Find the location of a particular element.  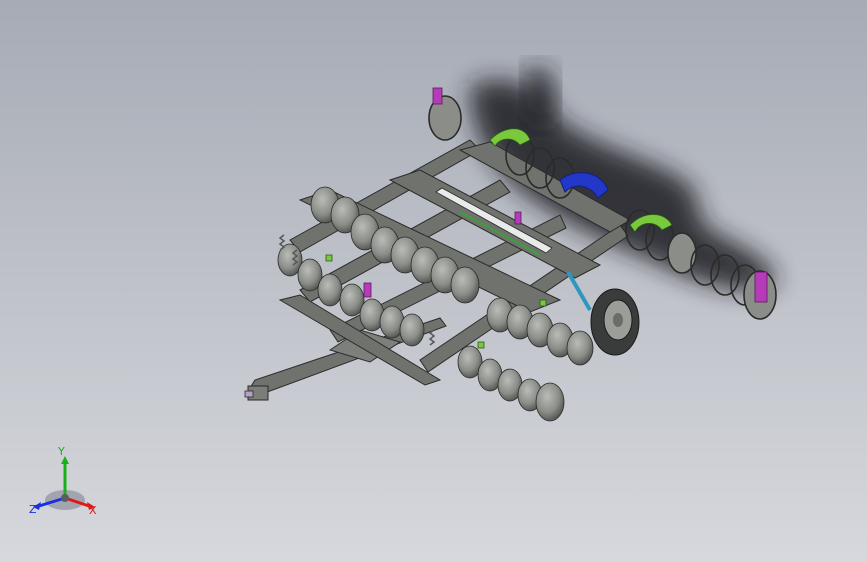

triad-y-label: Y is located at coordinates (61, 451).